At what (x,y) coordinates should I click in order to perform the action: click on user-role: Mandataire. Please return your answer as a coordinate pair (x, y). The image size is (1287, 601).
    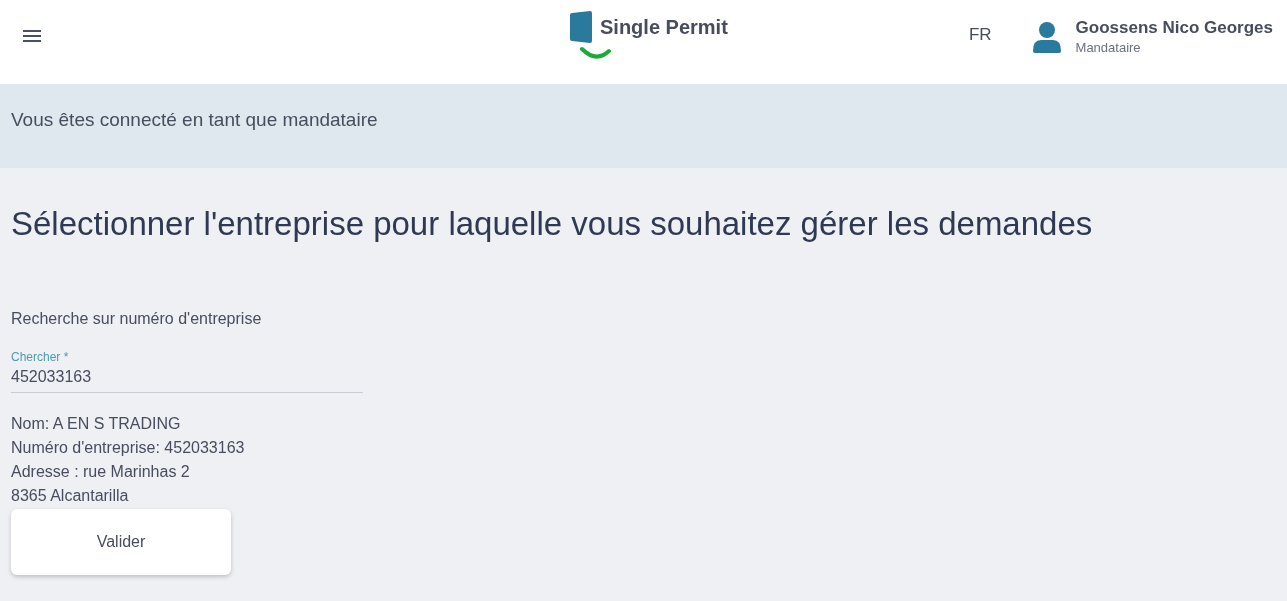
    Looking at the image, I should click on (1108, 48).